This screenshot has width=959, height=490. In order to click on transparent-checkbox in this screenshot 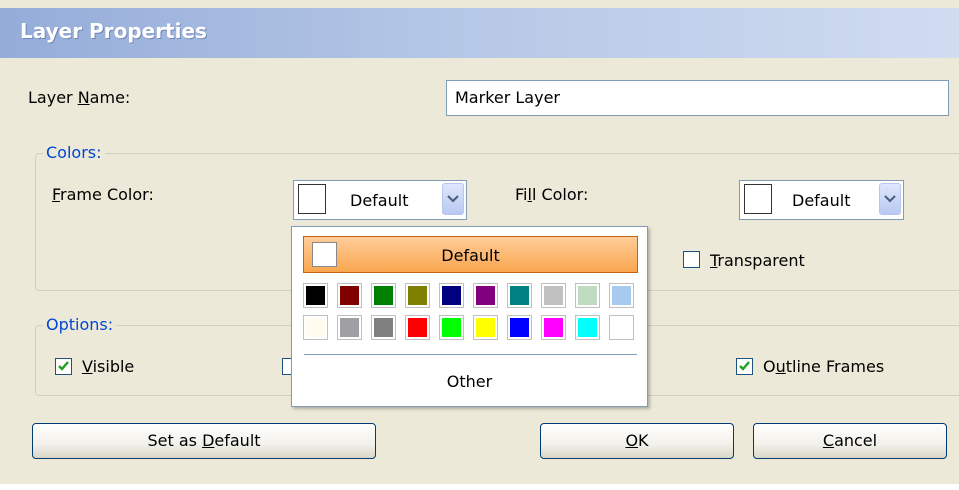, I will do `click(691, 259)`.